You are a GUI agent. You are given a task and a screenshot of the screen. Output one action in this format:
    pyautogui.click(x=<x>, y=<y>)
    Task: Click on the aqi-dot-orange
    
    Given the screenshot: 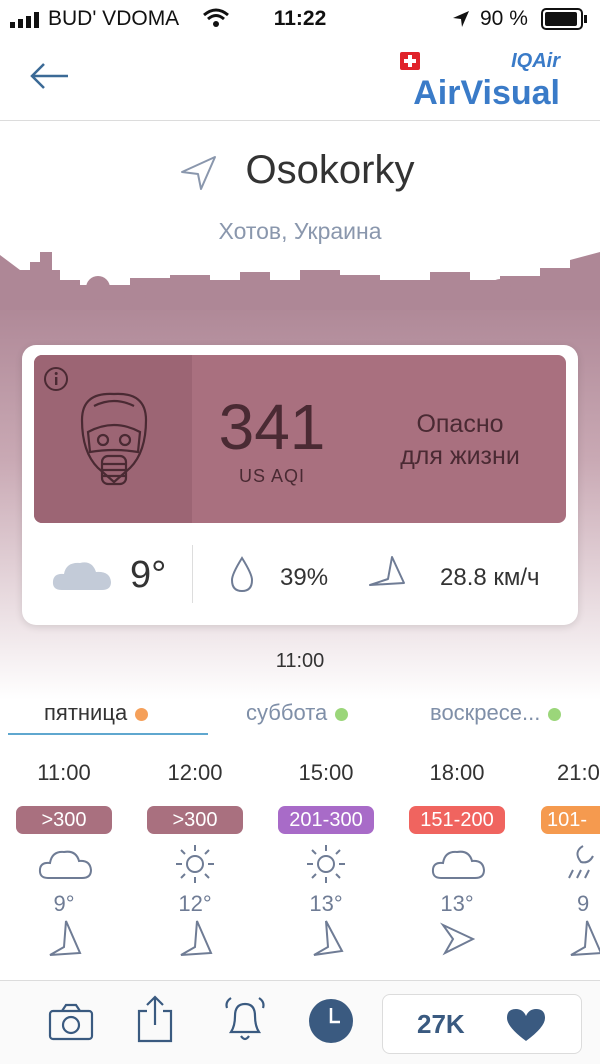 What is the action you would take?
    pyautogui.click(x=142, y=714)
    